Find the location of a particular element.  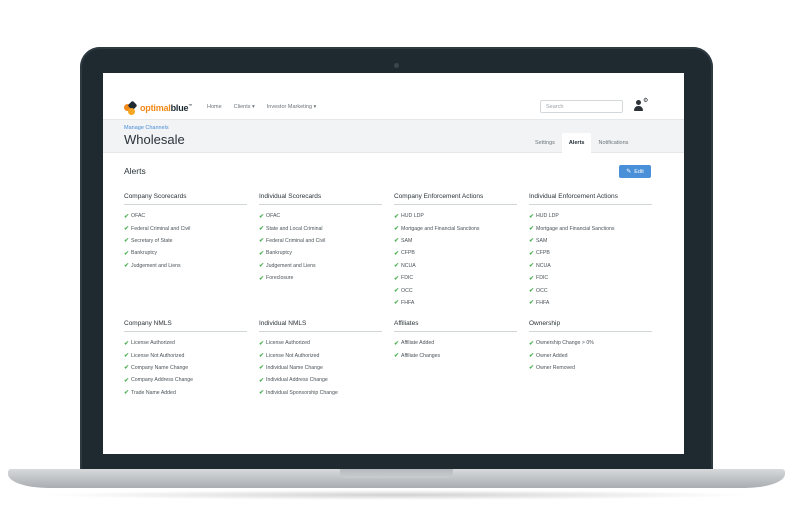

edit-button: ✎ Edit is located at coordinates (635, 171).